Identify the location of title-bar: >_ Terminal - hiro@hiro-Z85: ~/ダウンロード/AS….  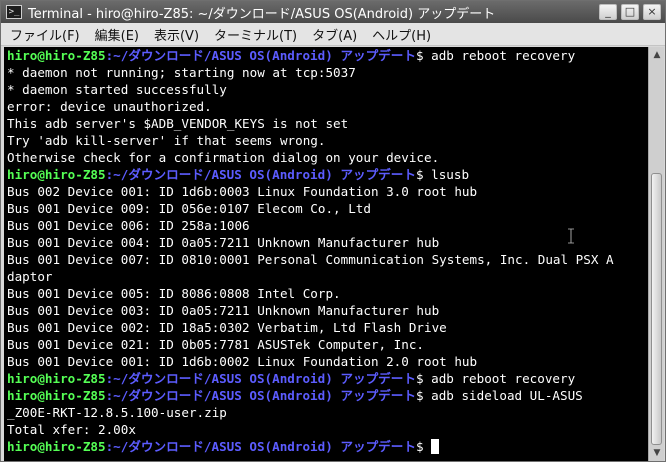
(333, 12).